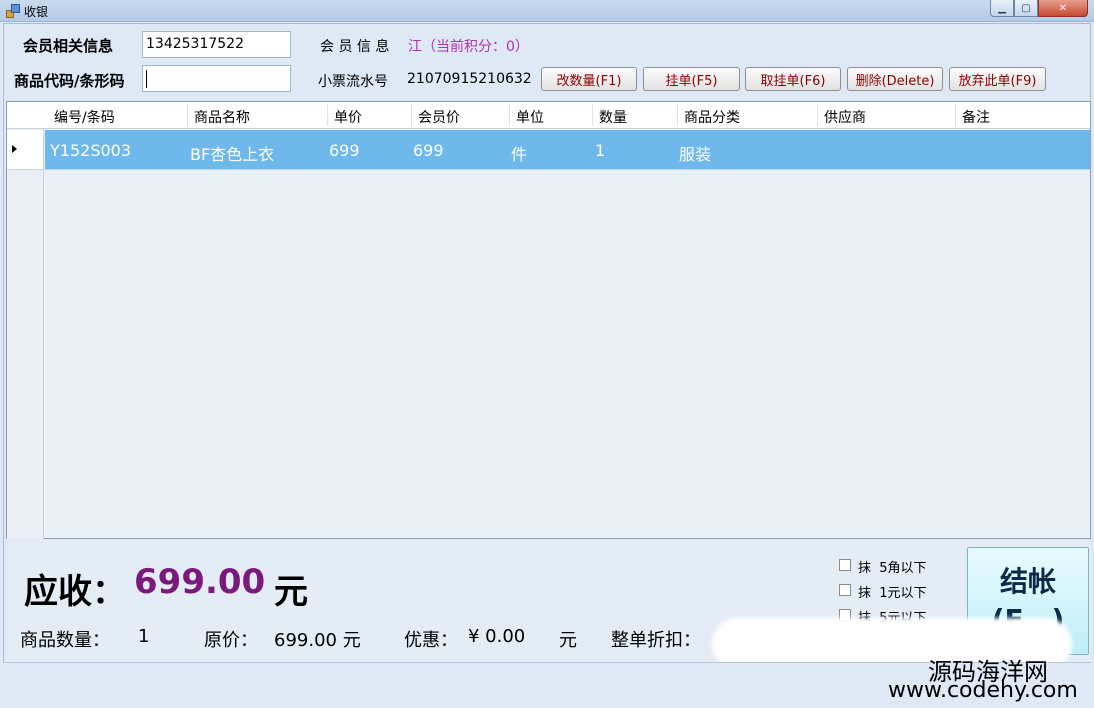  I want to click on member-info-label: 会 员 信 息, so click(355, 47).